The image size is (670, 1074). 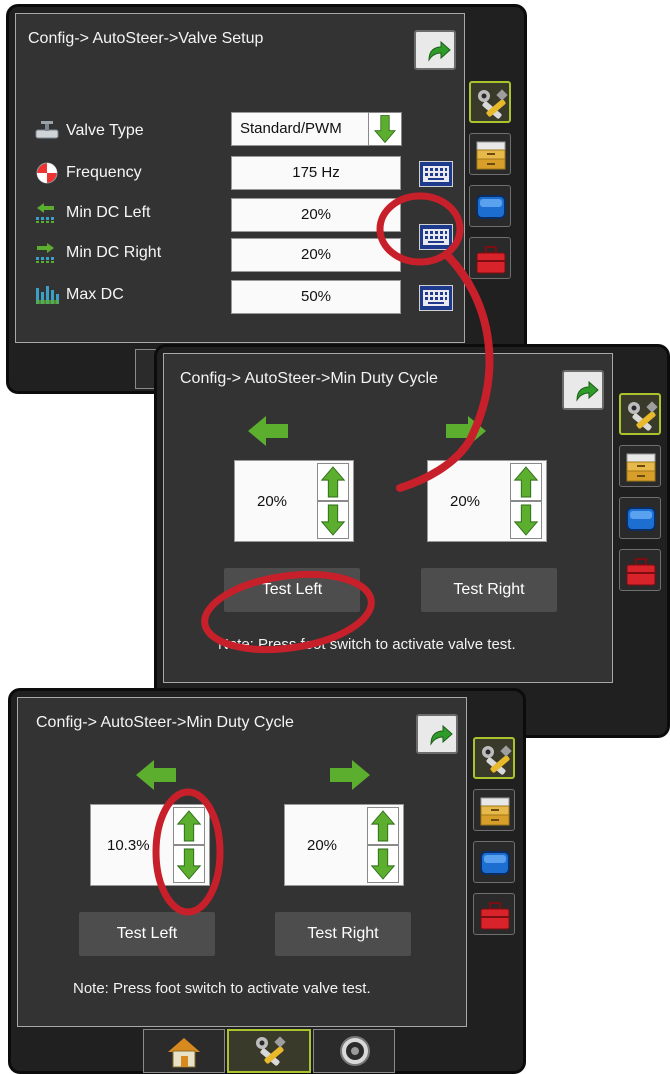 What do you see at coordinates (47, 295) in the screenshot?
I see `max-dc-icon` at bounding box center [47, 295].